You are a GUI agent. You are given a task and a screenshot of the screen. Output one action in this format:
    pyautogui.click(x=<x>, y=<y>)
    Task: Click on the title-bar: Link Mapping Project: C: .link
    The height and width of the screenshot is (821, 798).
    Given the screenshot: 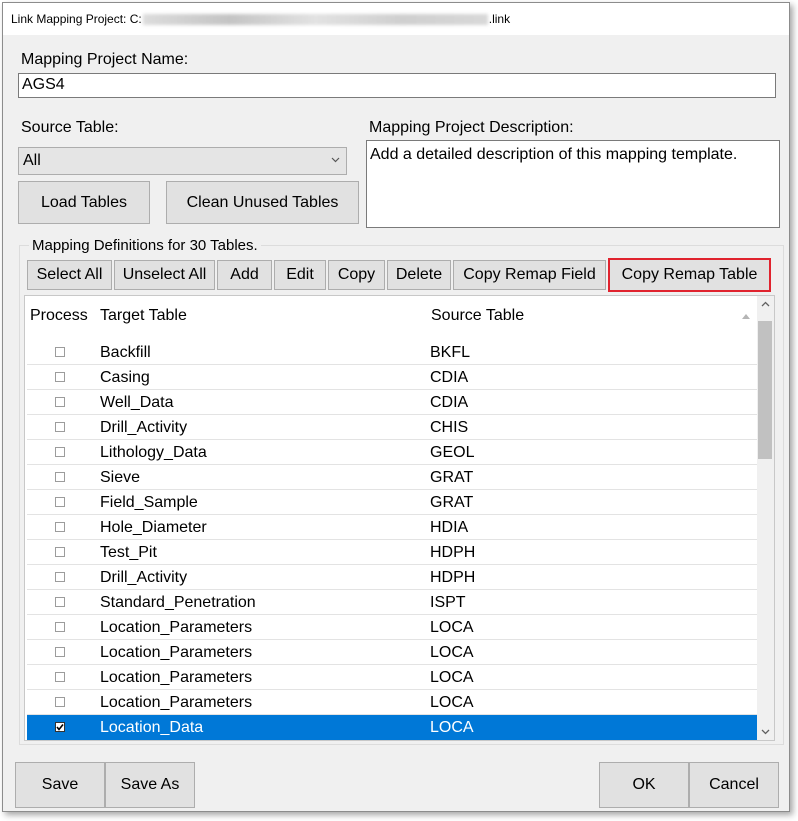 What is the action you would take?
    pyautogui.click(x=396, y=19)
    